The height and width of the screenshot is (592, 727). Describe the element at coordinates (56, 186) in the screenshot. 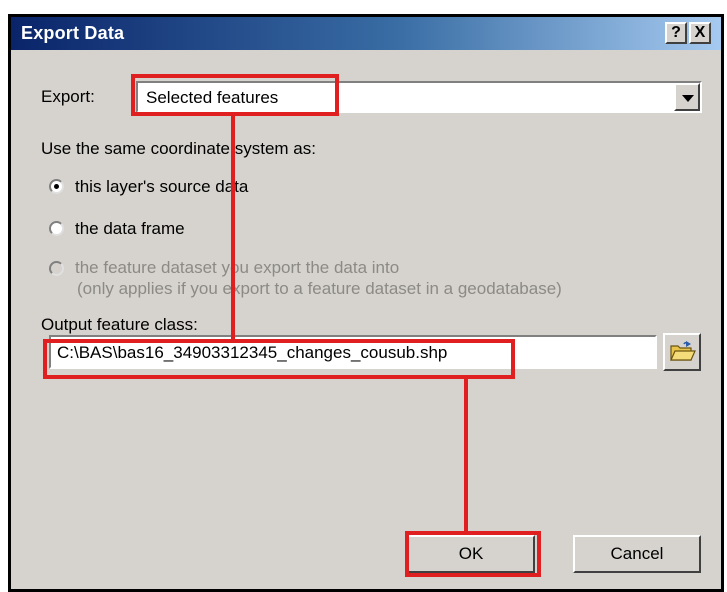

I see `radio-source-data` at that location.